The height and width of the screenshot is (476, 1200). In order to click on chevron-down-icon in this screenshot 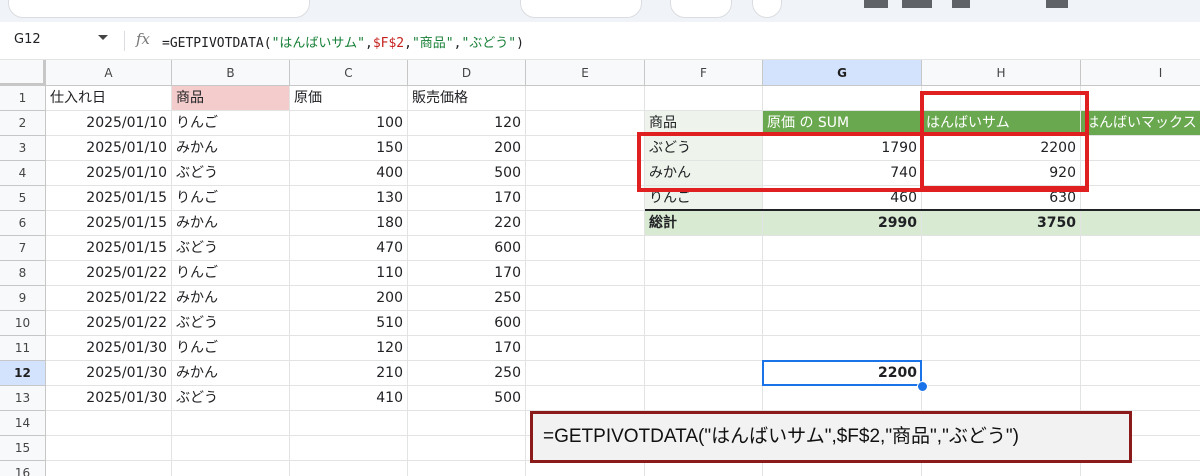, I will do `click(103, 37)`.